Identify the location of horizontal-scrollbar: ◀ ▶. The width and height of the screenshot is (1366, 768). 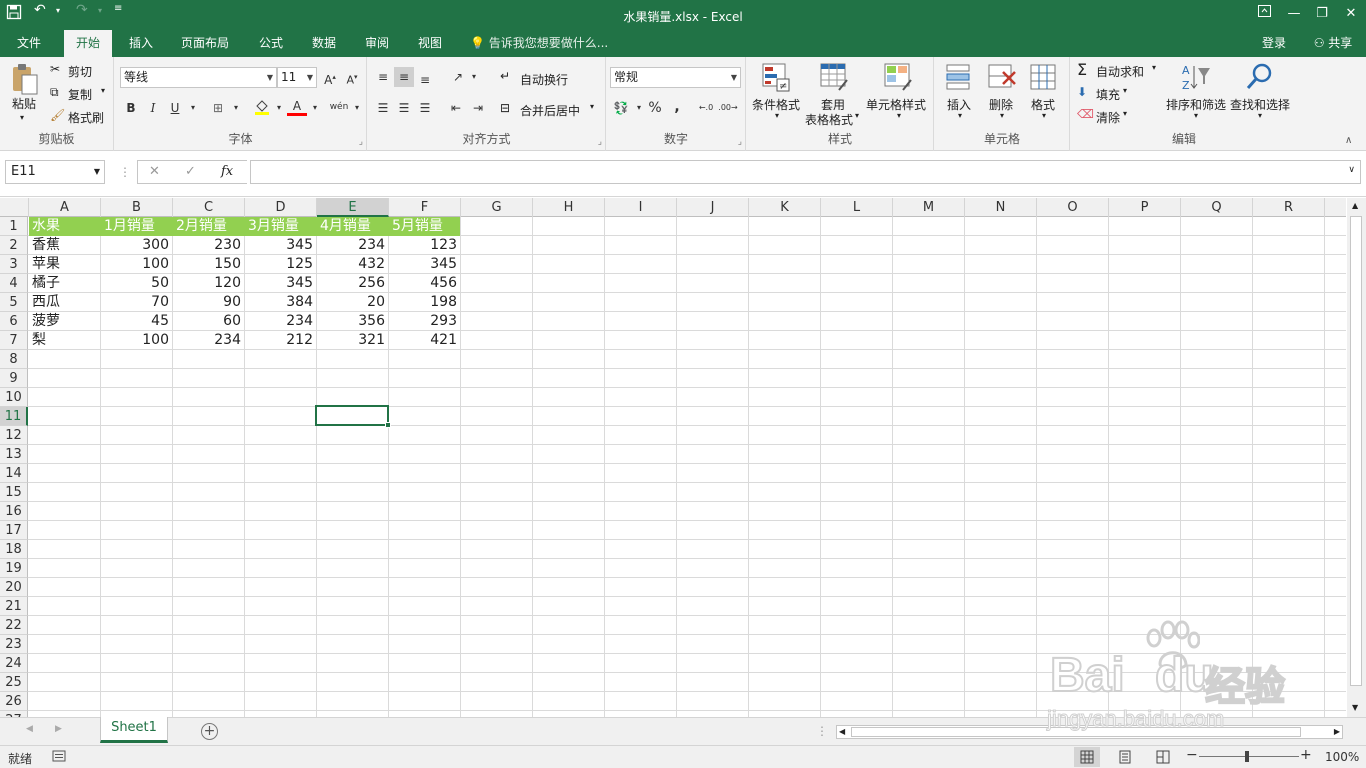
(1089, 732).